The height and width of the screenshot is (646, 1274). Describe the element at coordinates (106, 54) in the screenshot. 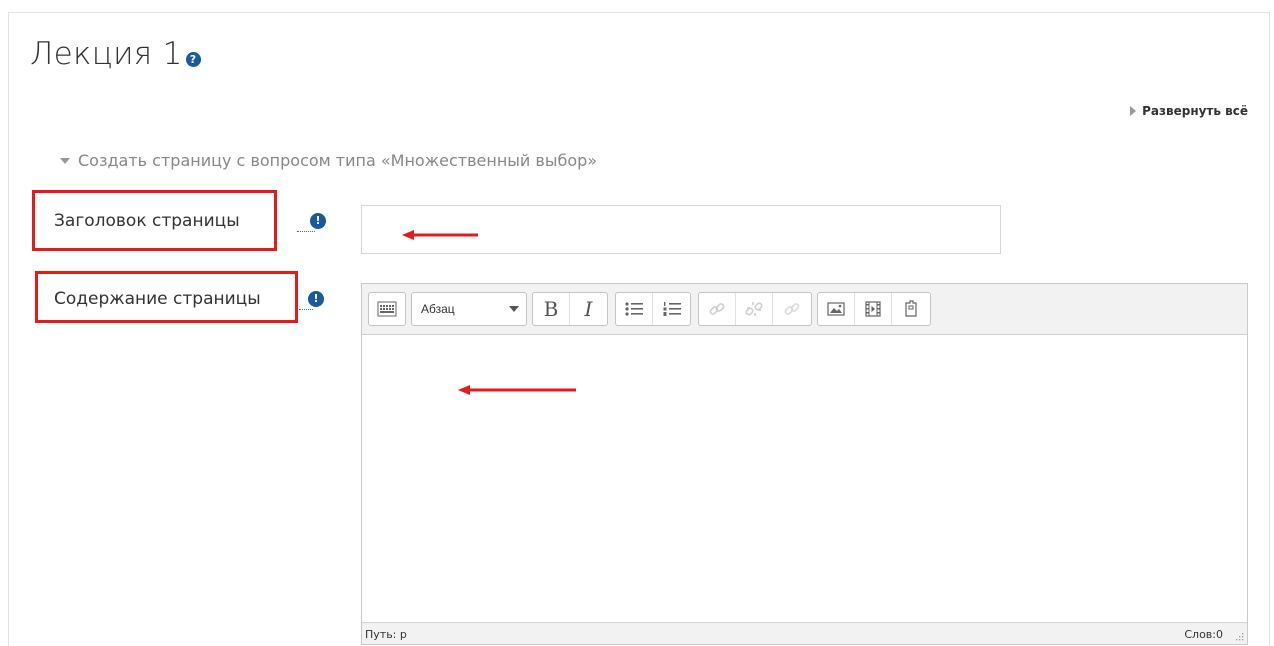

I see `page-title-text: Лекция 1` at that location.